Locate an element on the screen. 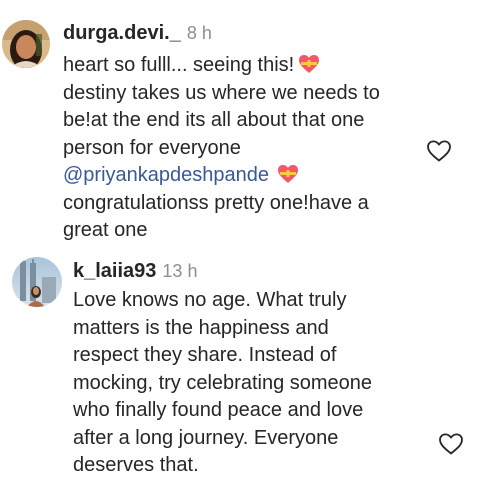 This screenshot has width=500, height=500. comment-header: durga.devi._ 8 h is located at coordinates (137, 33).